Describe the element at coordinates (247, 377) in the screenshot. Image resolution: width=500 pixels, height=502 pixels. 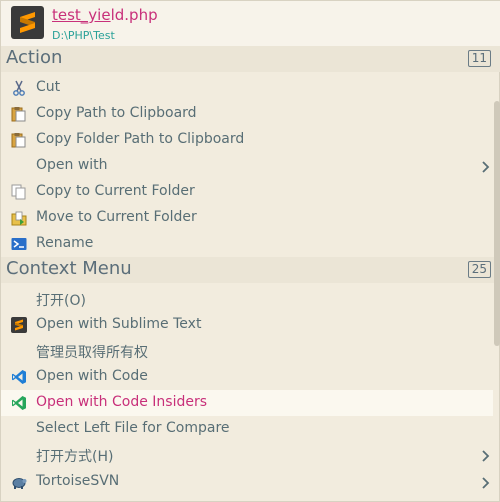
I see `menu-item-open-with-code: Open with Code` at that location.